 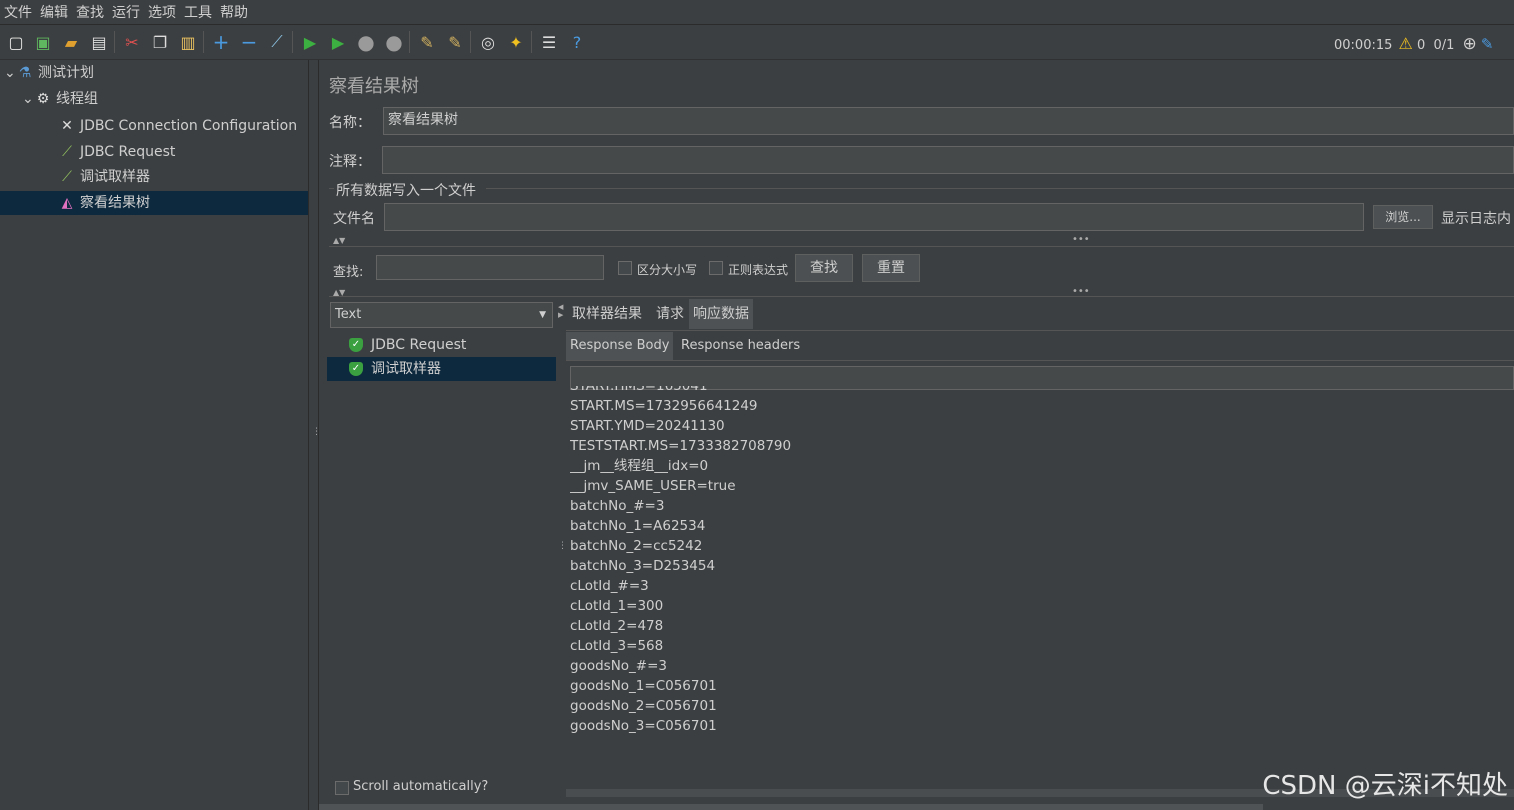 I want to click on tab-response-headers: Response headers, so click(x=740, y=346).